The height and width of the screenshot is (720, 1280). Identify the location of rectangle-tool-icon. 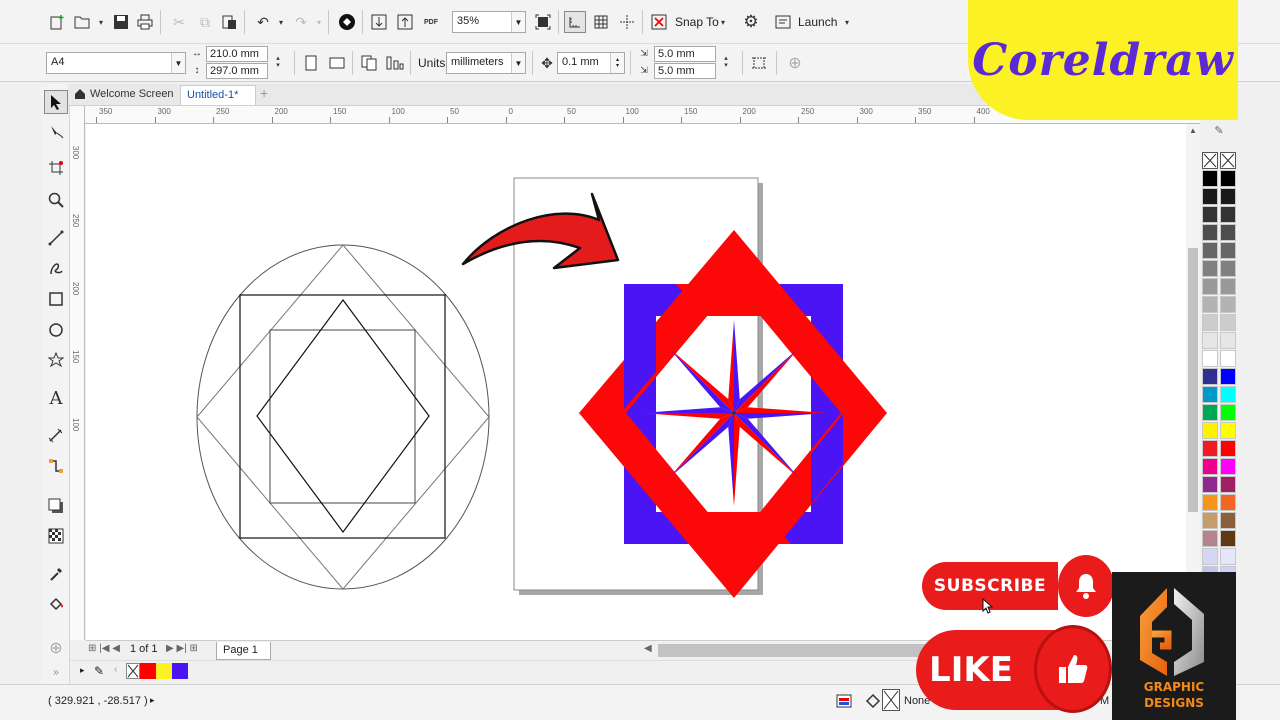
(56, 299).